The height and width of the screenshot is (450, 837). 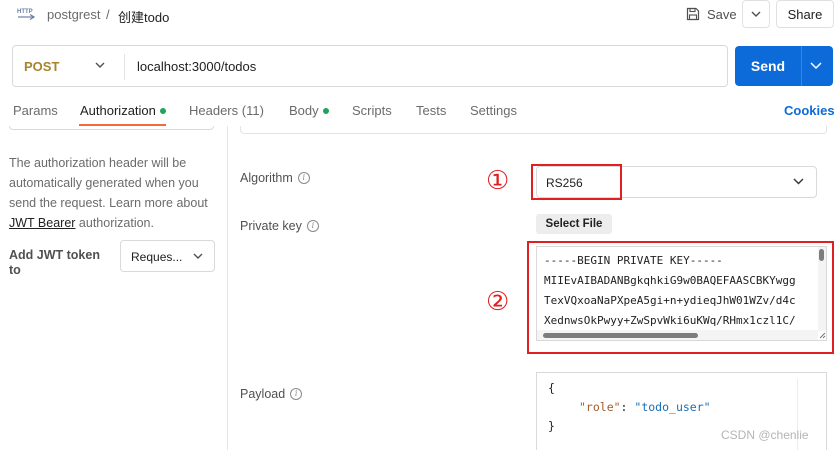 I want to click on share-button: Share, so click(x=805, y=14).